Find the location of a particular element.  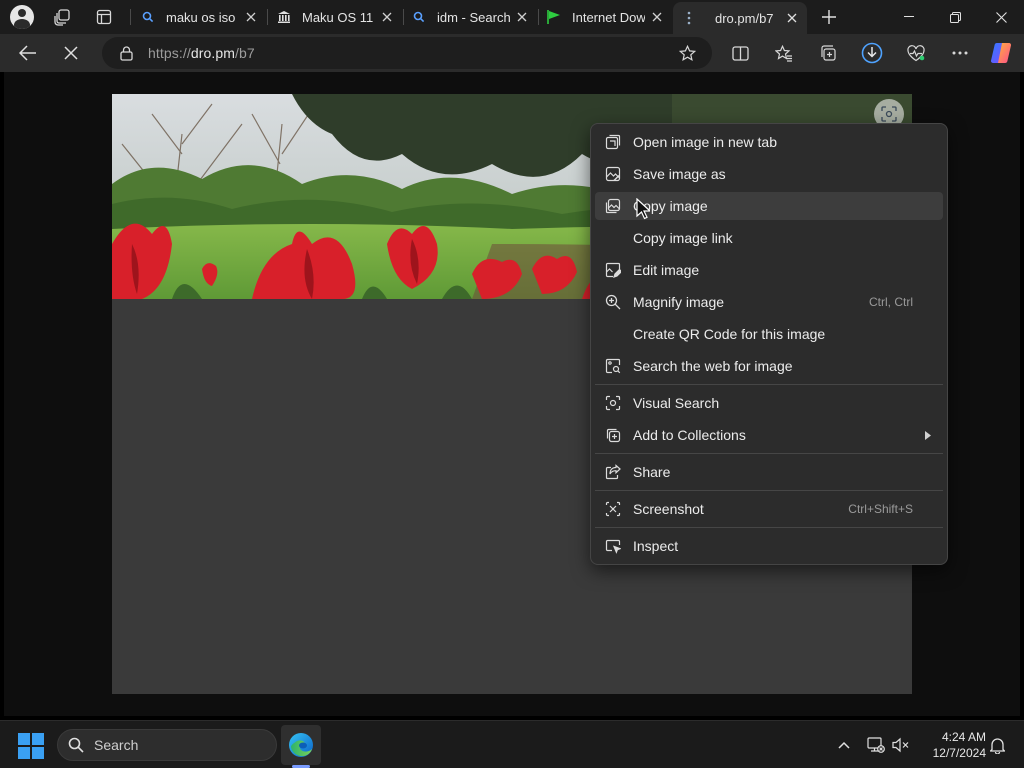

url-scheme: https:// is located at coordinates (169, 53).